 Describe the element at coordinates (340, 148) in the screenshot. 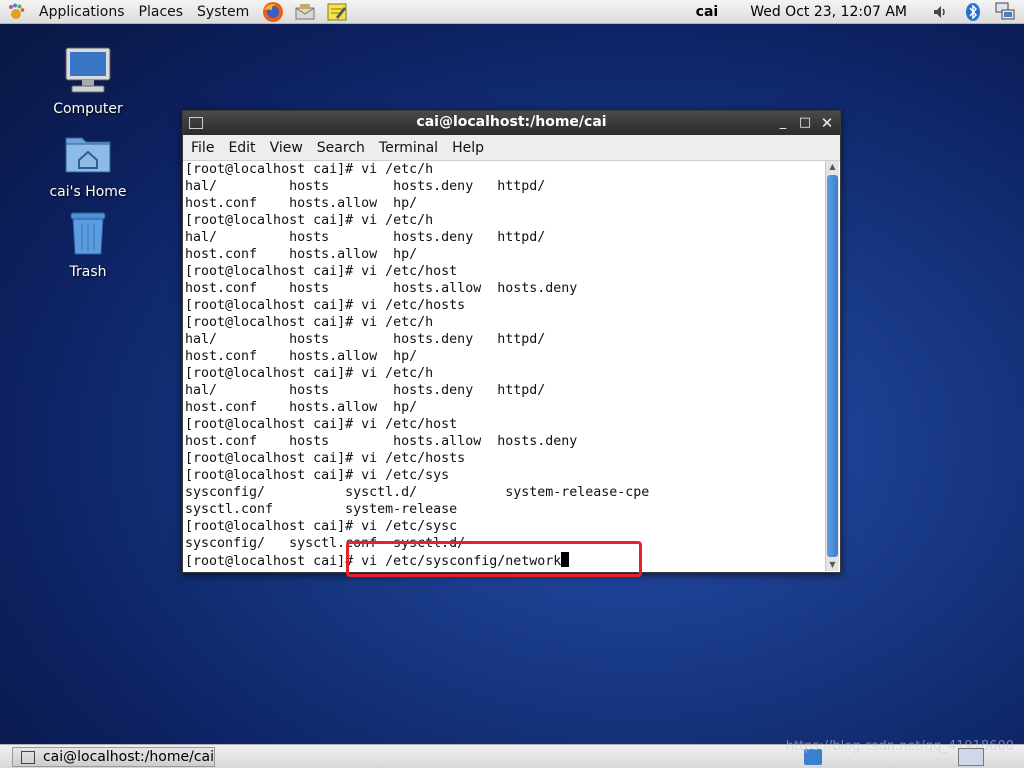

I see `menu-search: Search` at that location.